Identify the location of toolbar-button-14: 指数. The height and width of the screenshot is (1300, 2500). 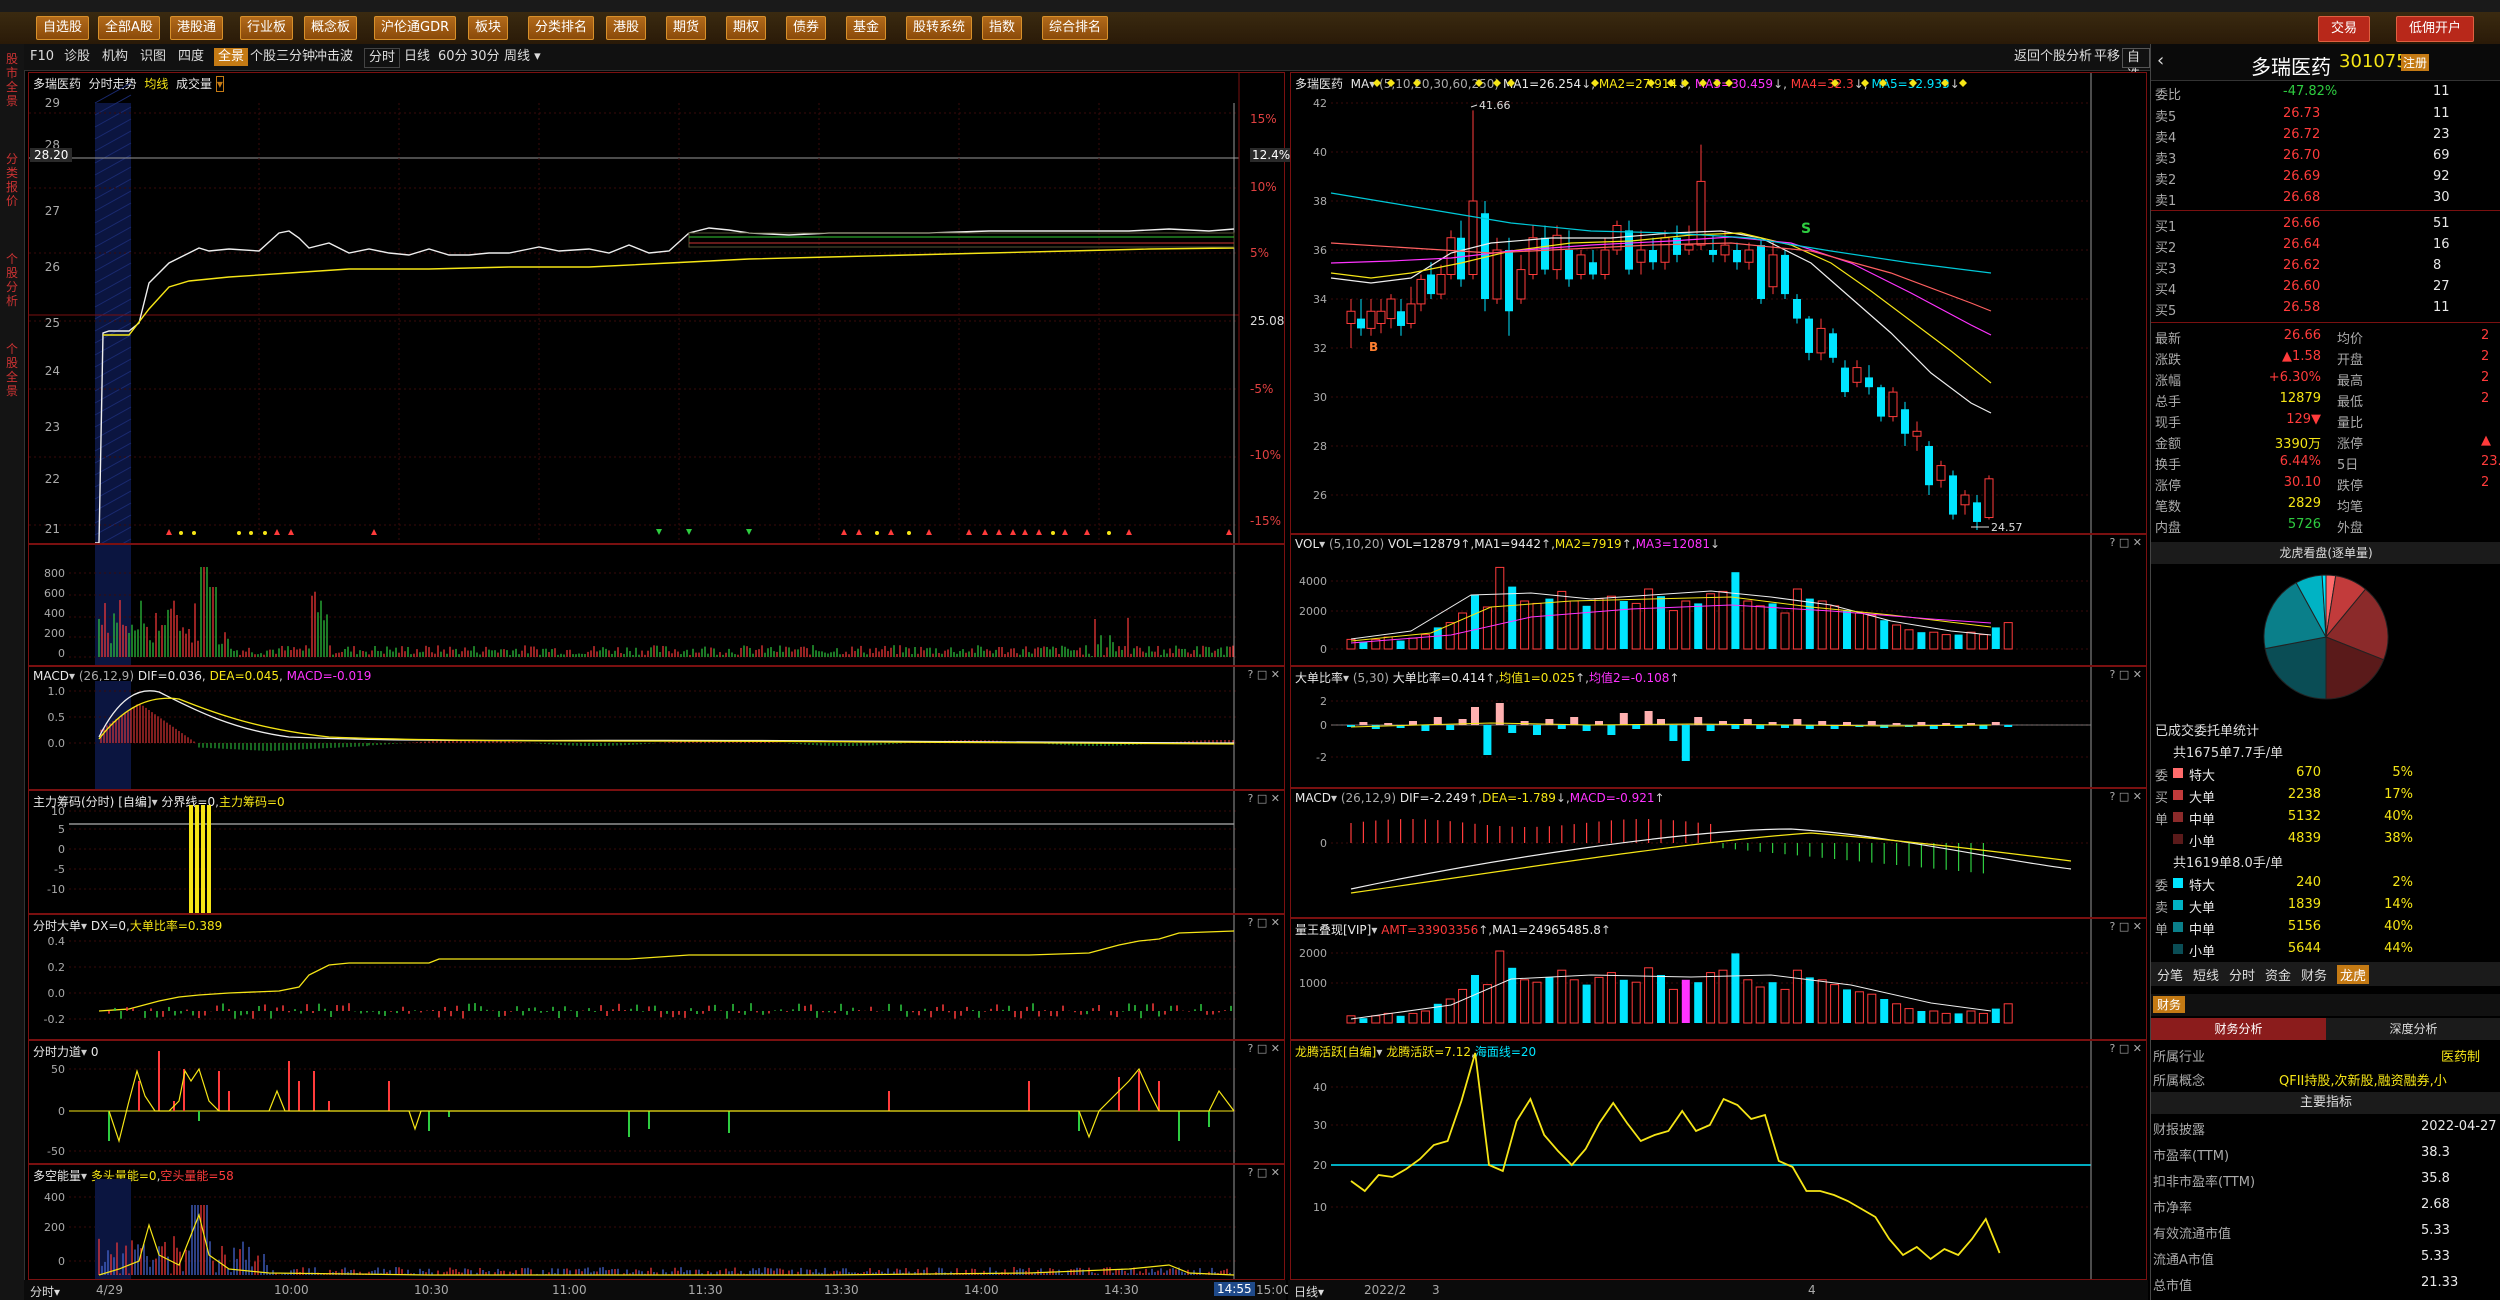
(1002, 28).